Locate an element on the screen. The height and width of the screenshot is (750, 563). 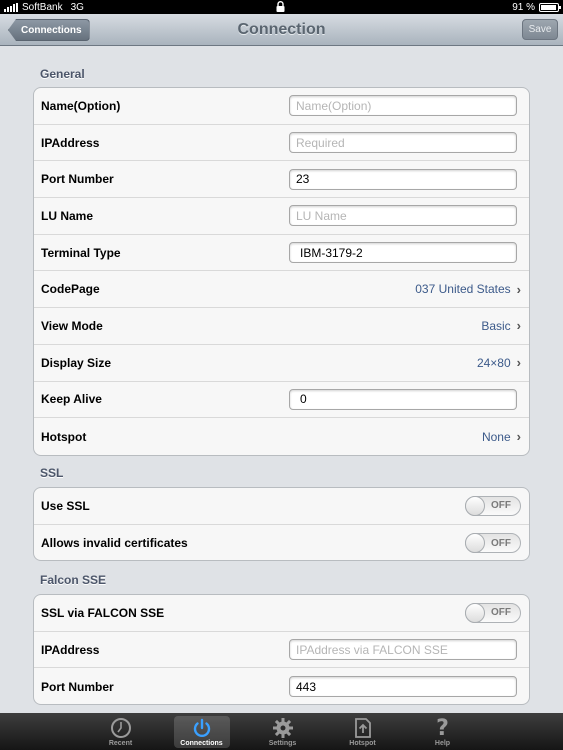
question-icon: ? is located at coordinates (442, 728).